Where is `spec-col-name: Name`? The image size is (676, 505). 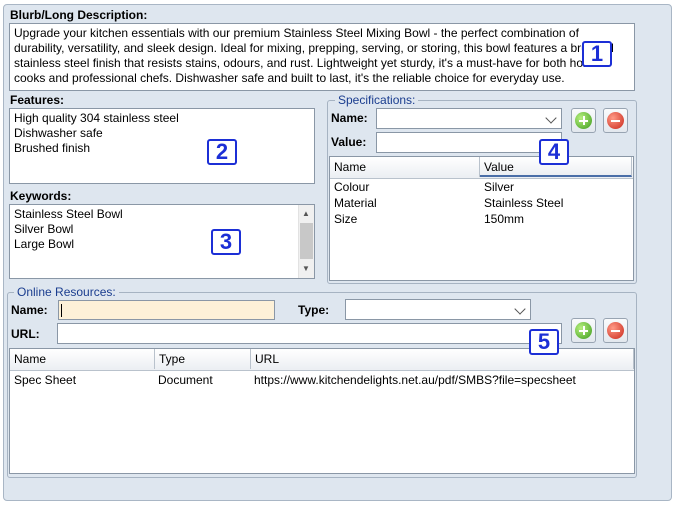
spec-col-name: Name is located at coordinates (405, 167).